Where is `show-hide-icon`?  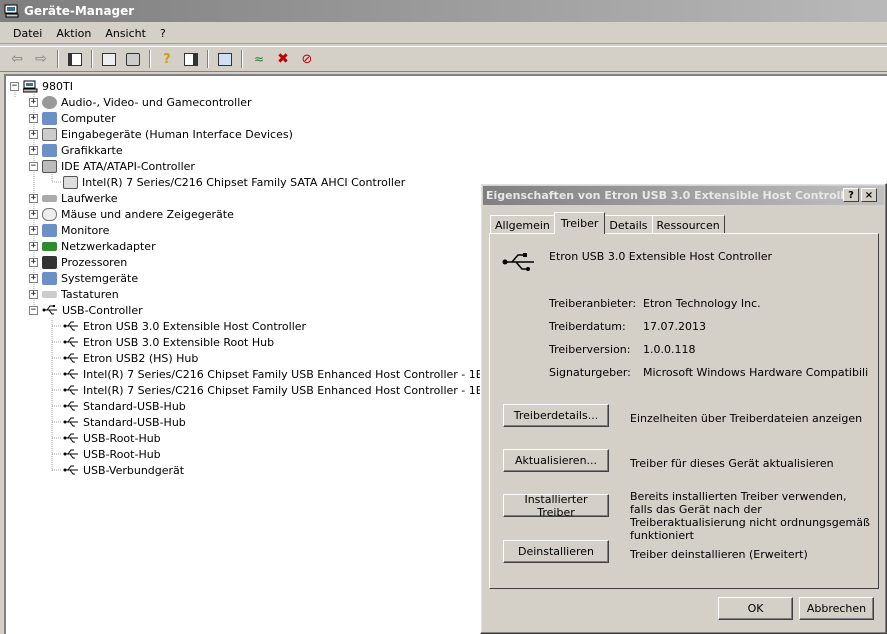
show-hide-icon is located at coordinates (191, 59).